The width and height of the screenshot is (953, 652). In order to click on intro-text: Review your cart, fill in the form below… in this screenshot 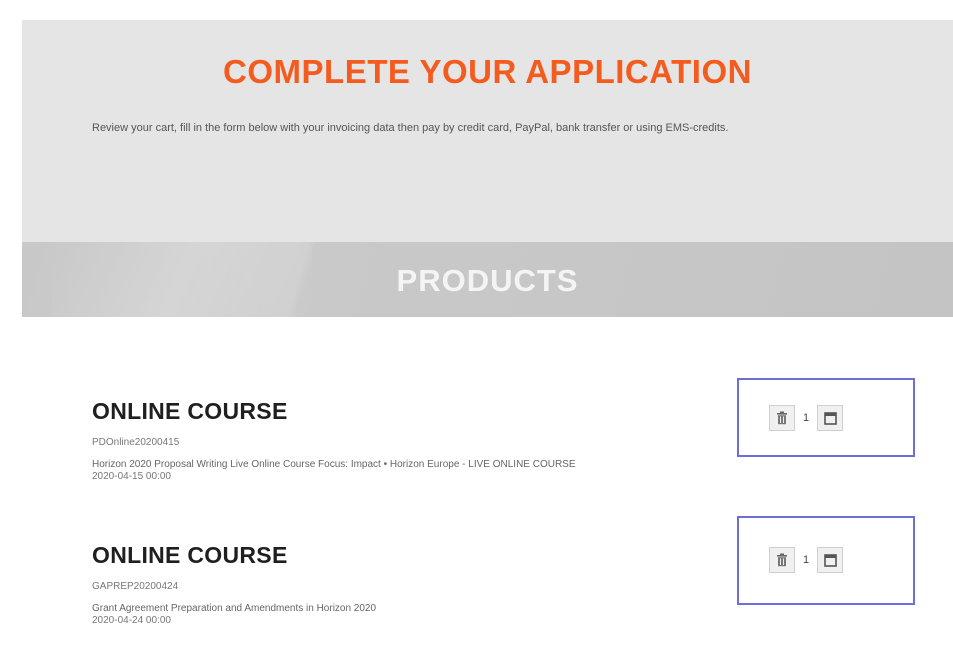, I will do `click(410, 128)`.